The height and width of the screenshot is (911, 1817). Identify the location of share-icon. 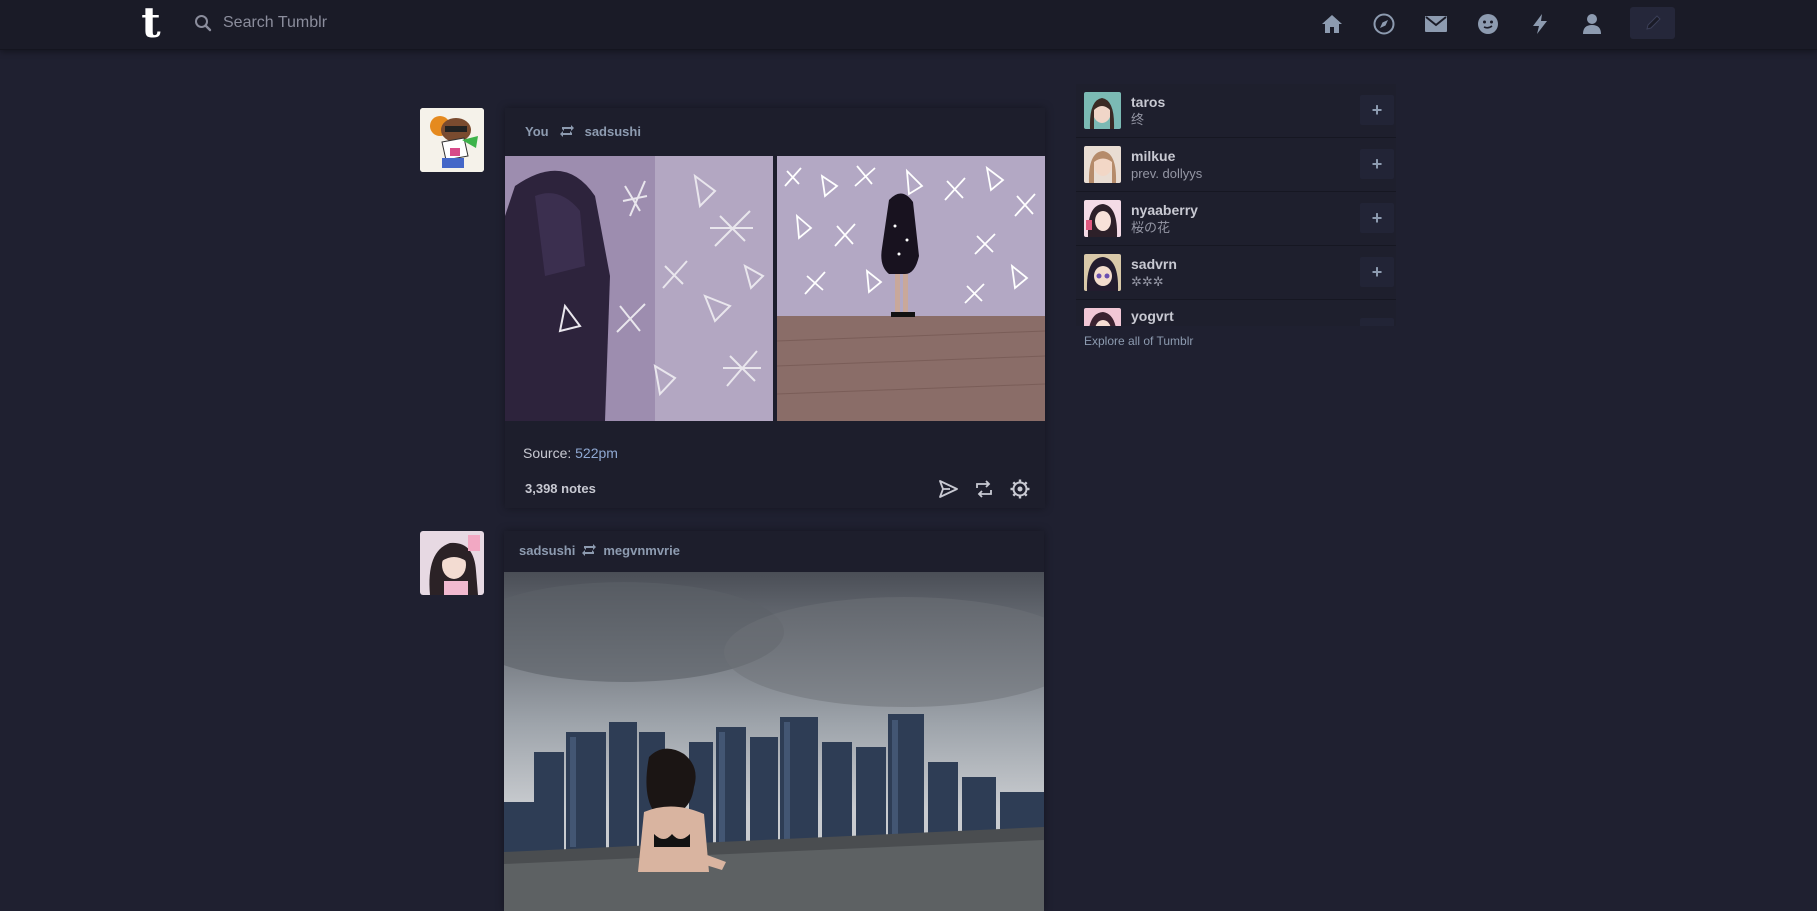
(948, 489).